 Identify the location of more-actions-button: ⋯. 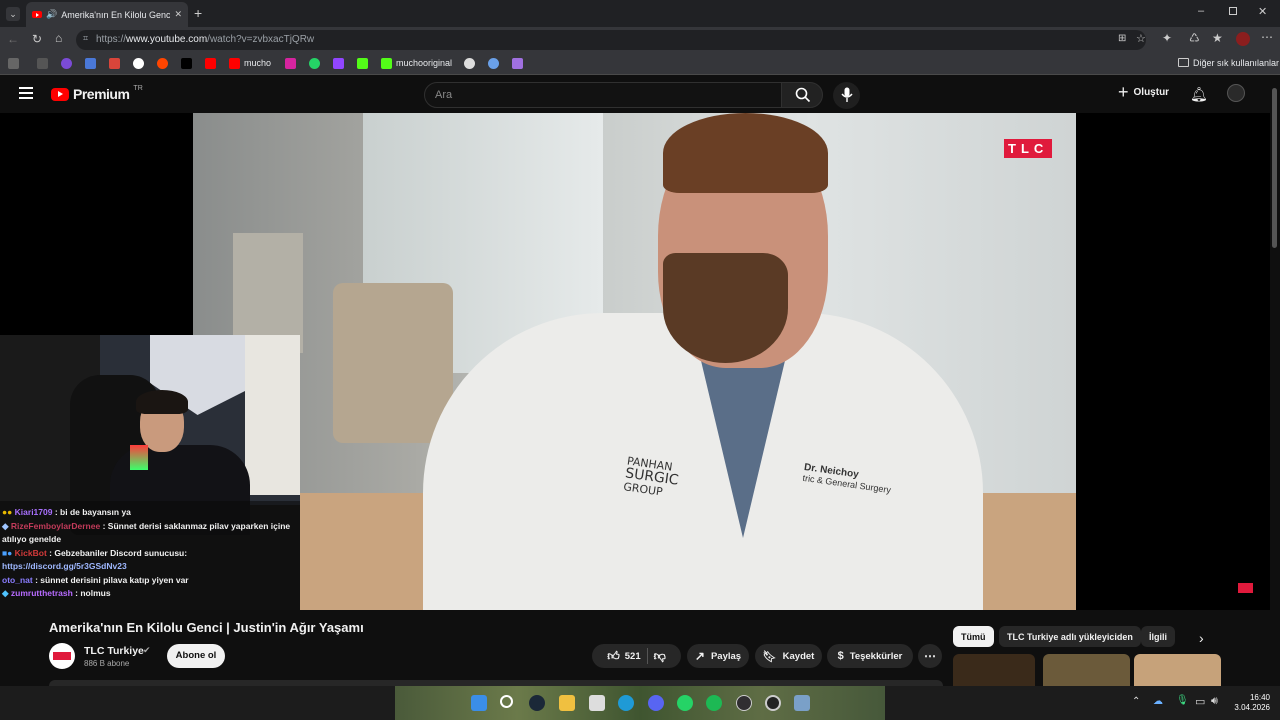
(930, 656).